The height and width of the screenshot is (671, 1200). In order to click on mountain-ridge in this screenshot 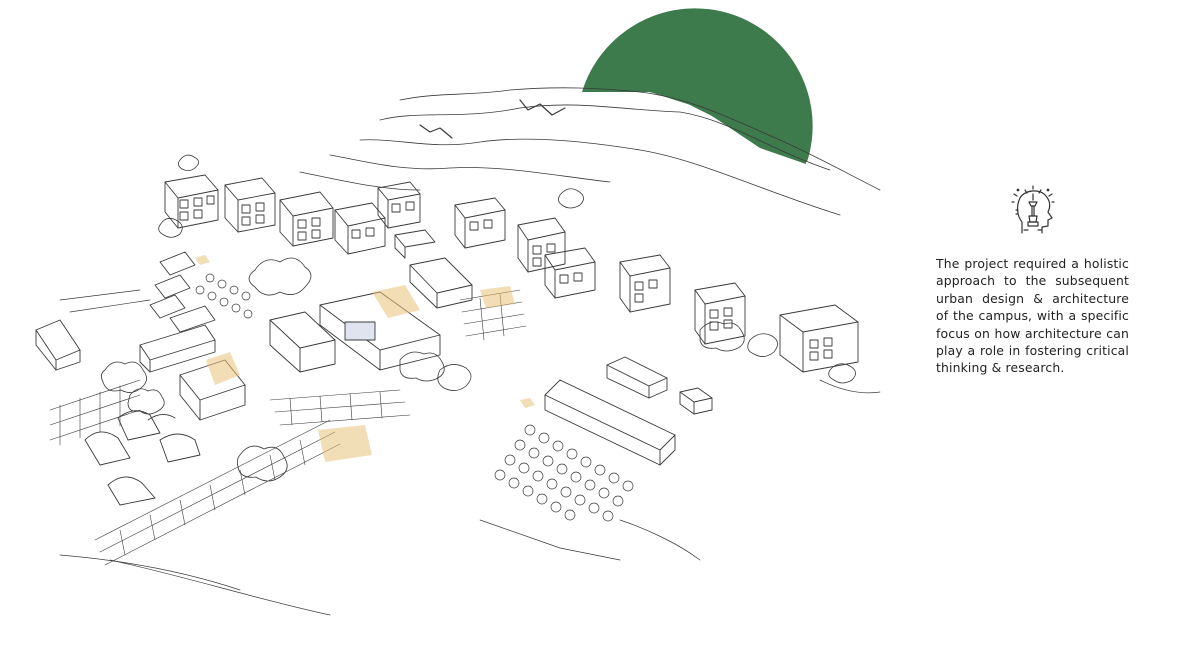, I will do `click(590, 151)`.